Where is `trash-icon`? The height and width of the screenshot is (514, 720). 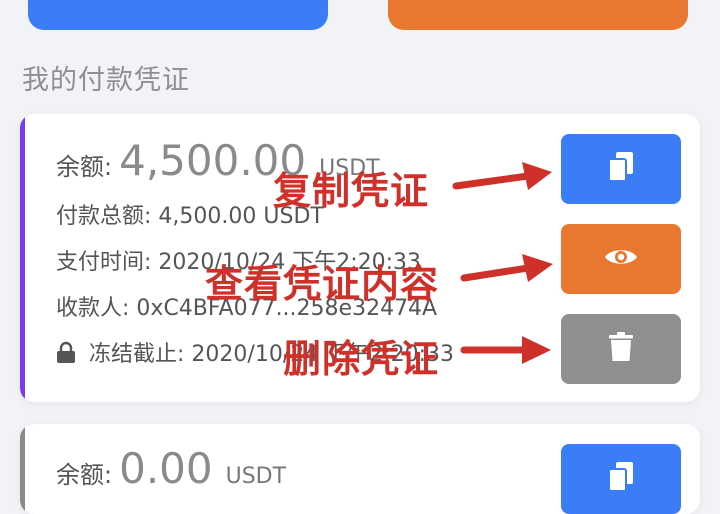
trash-icon is located at coordinates (621, 349).